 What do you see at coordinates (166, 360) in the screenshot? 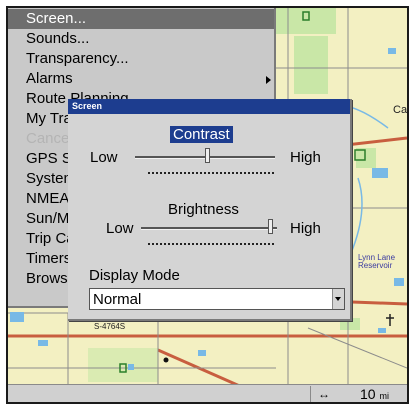
I see `waypoint-dot` at bounding box center [166, 360].